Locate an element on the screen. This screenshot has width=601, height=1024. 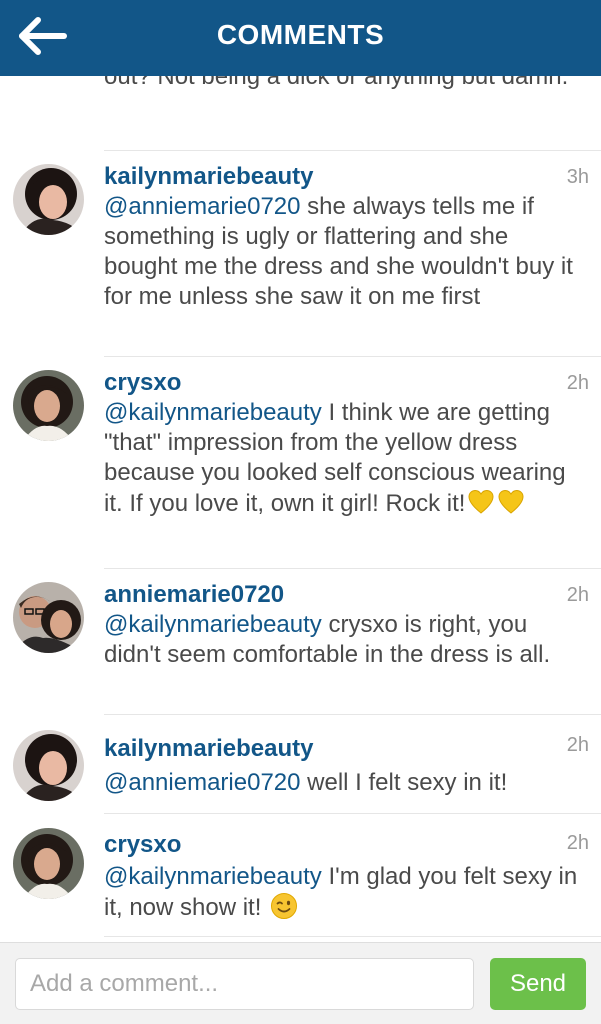
comment-timestamp: 3h is located at coordinates (577, 177).